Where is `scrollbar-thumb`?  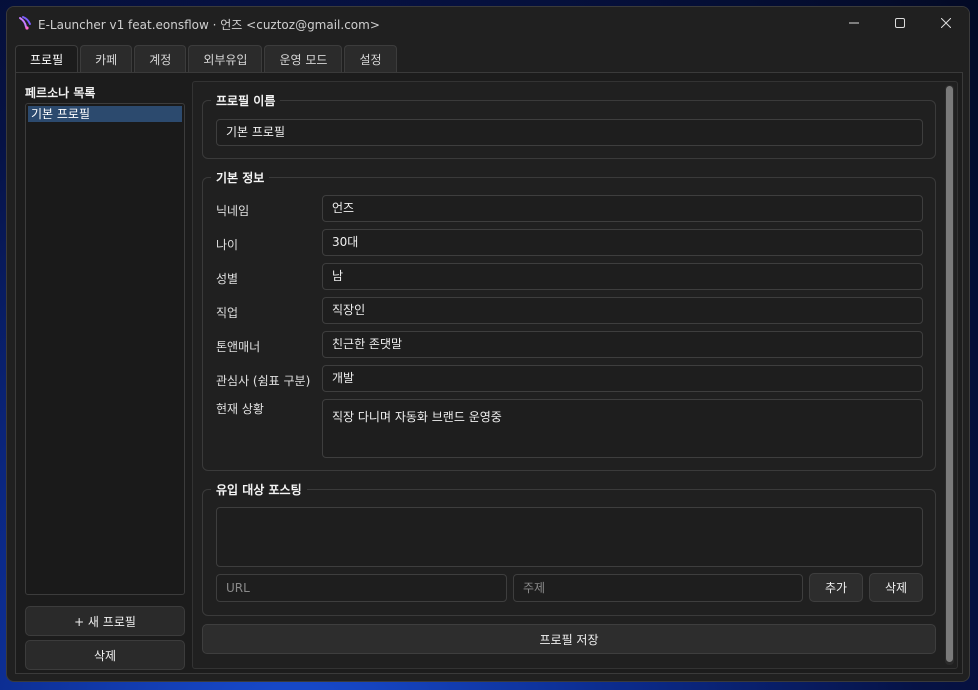 scrollbar-thumb is located at coordinates (949, 374).